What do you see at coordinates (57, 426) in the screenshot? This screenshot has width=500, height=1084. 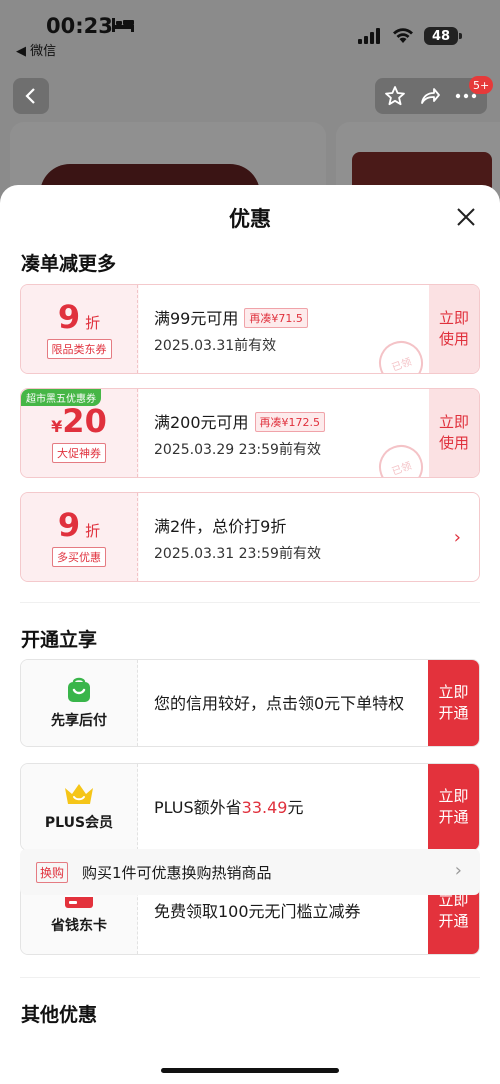 I see `coupon-currency: ¥` at bounding box center [57, 426].